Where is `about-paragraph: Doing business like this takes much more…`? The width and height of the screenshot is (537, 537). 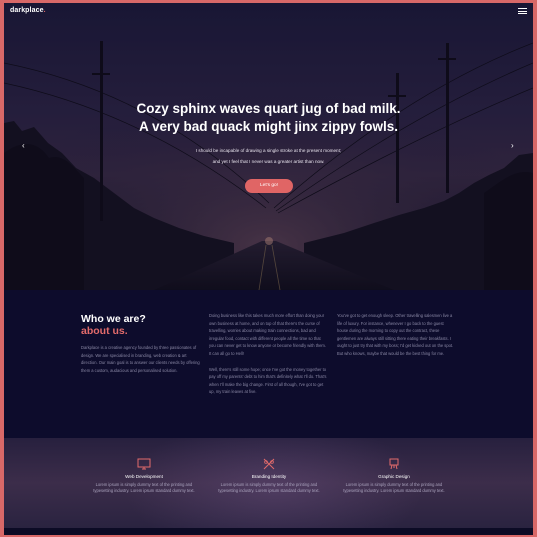
about-paragraph: Doing business like this takes much more… is located at coordinates (267, 334).